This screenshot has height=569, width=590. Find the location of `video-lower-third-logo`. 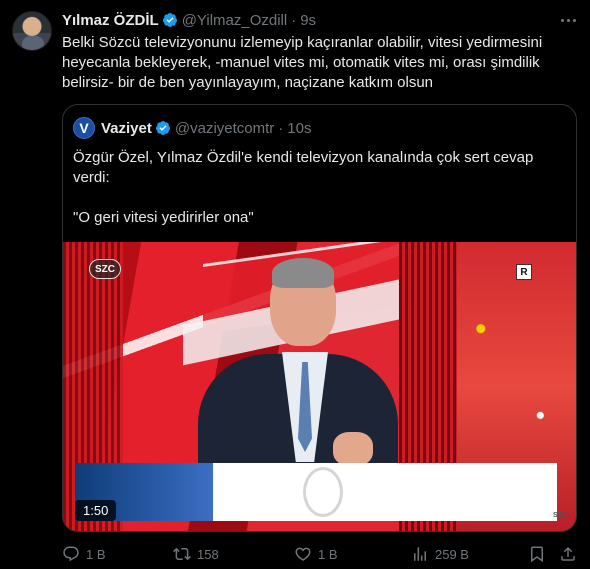

video-lower-third-logo is located at coordinates (323, 492).